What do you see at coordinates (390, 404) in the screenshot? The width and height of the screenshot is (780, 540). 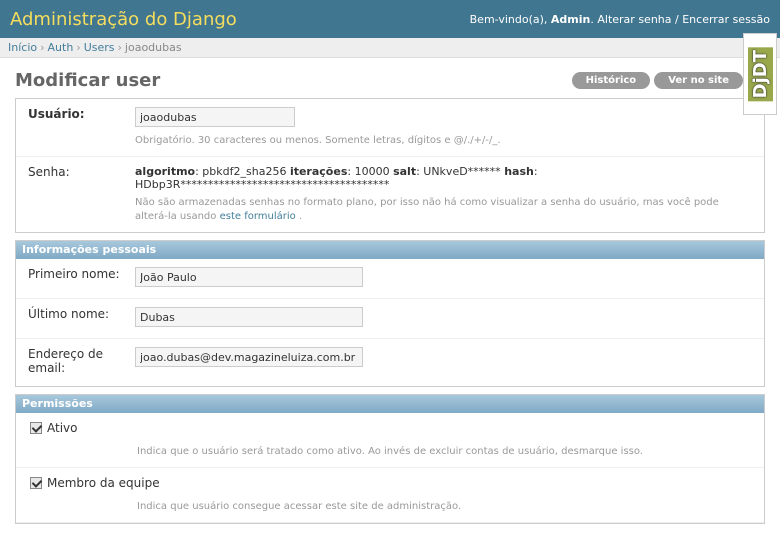 I see `permissions-heading: Permissões` at bounding box center [390, 404].